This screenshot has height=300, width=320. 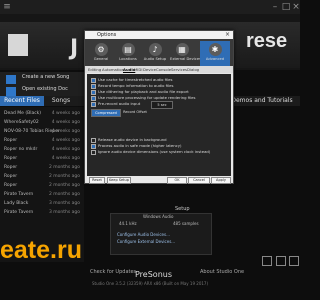 What do you see at coordinates (119, 103) in the screenshot?
I see `option-label: Pre-record audio input` at bounding box center [119, 103].